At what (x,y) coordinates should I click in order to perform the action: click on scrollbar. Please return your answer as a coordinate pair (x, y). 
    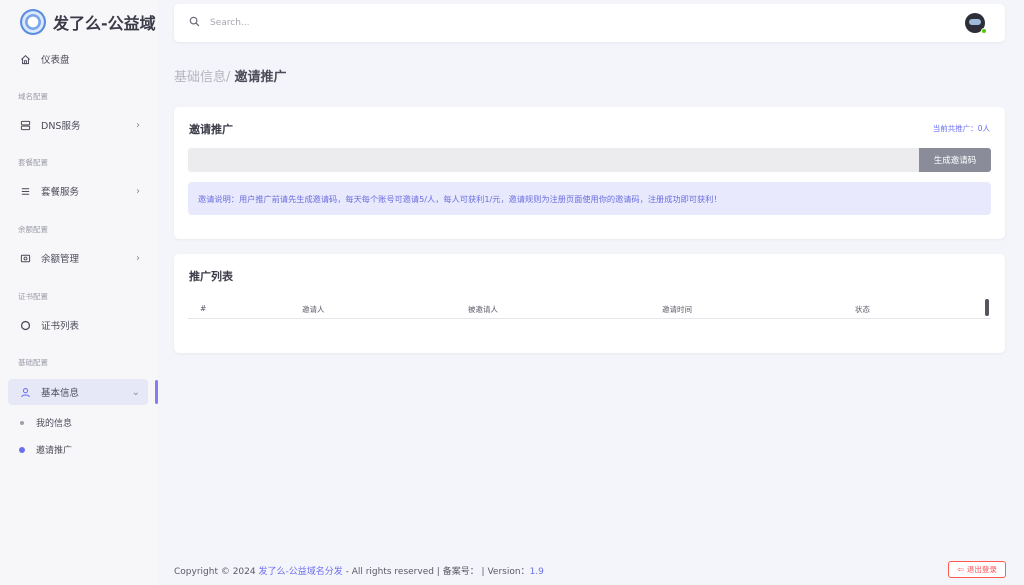
    Looking at the image, I should click on (987, 307).